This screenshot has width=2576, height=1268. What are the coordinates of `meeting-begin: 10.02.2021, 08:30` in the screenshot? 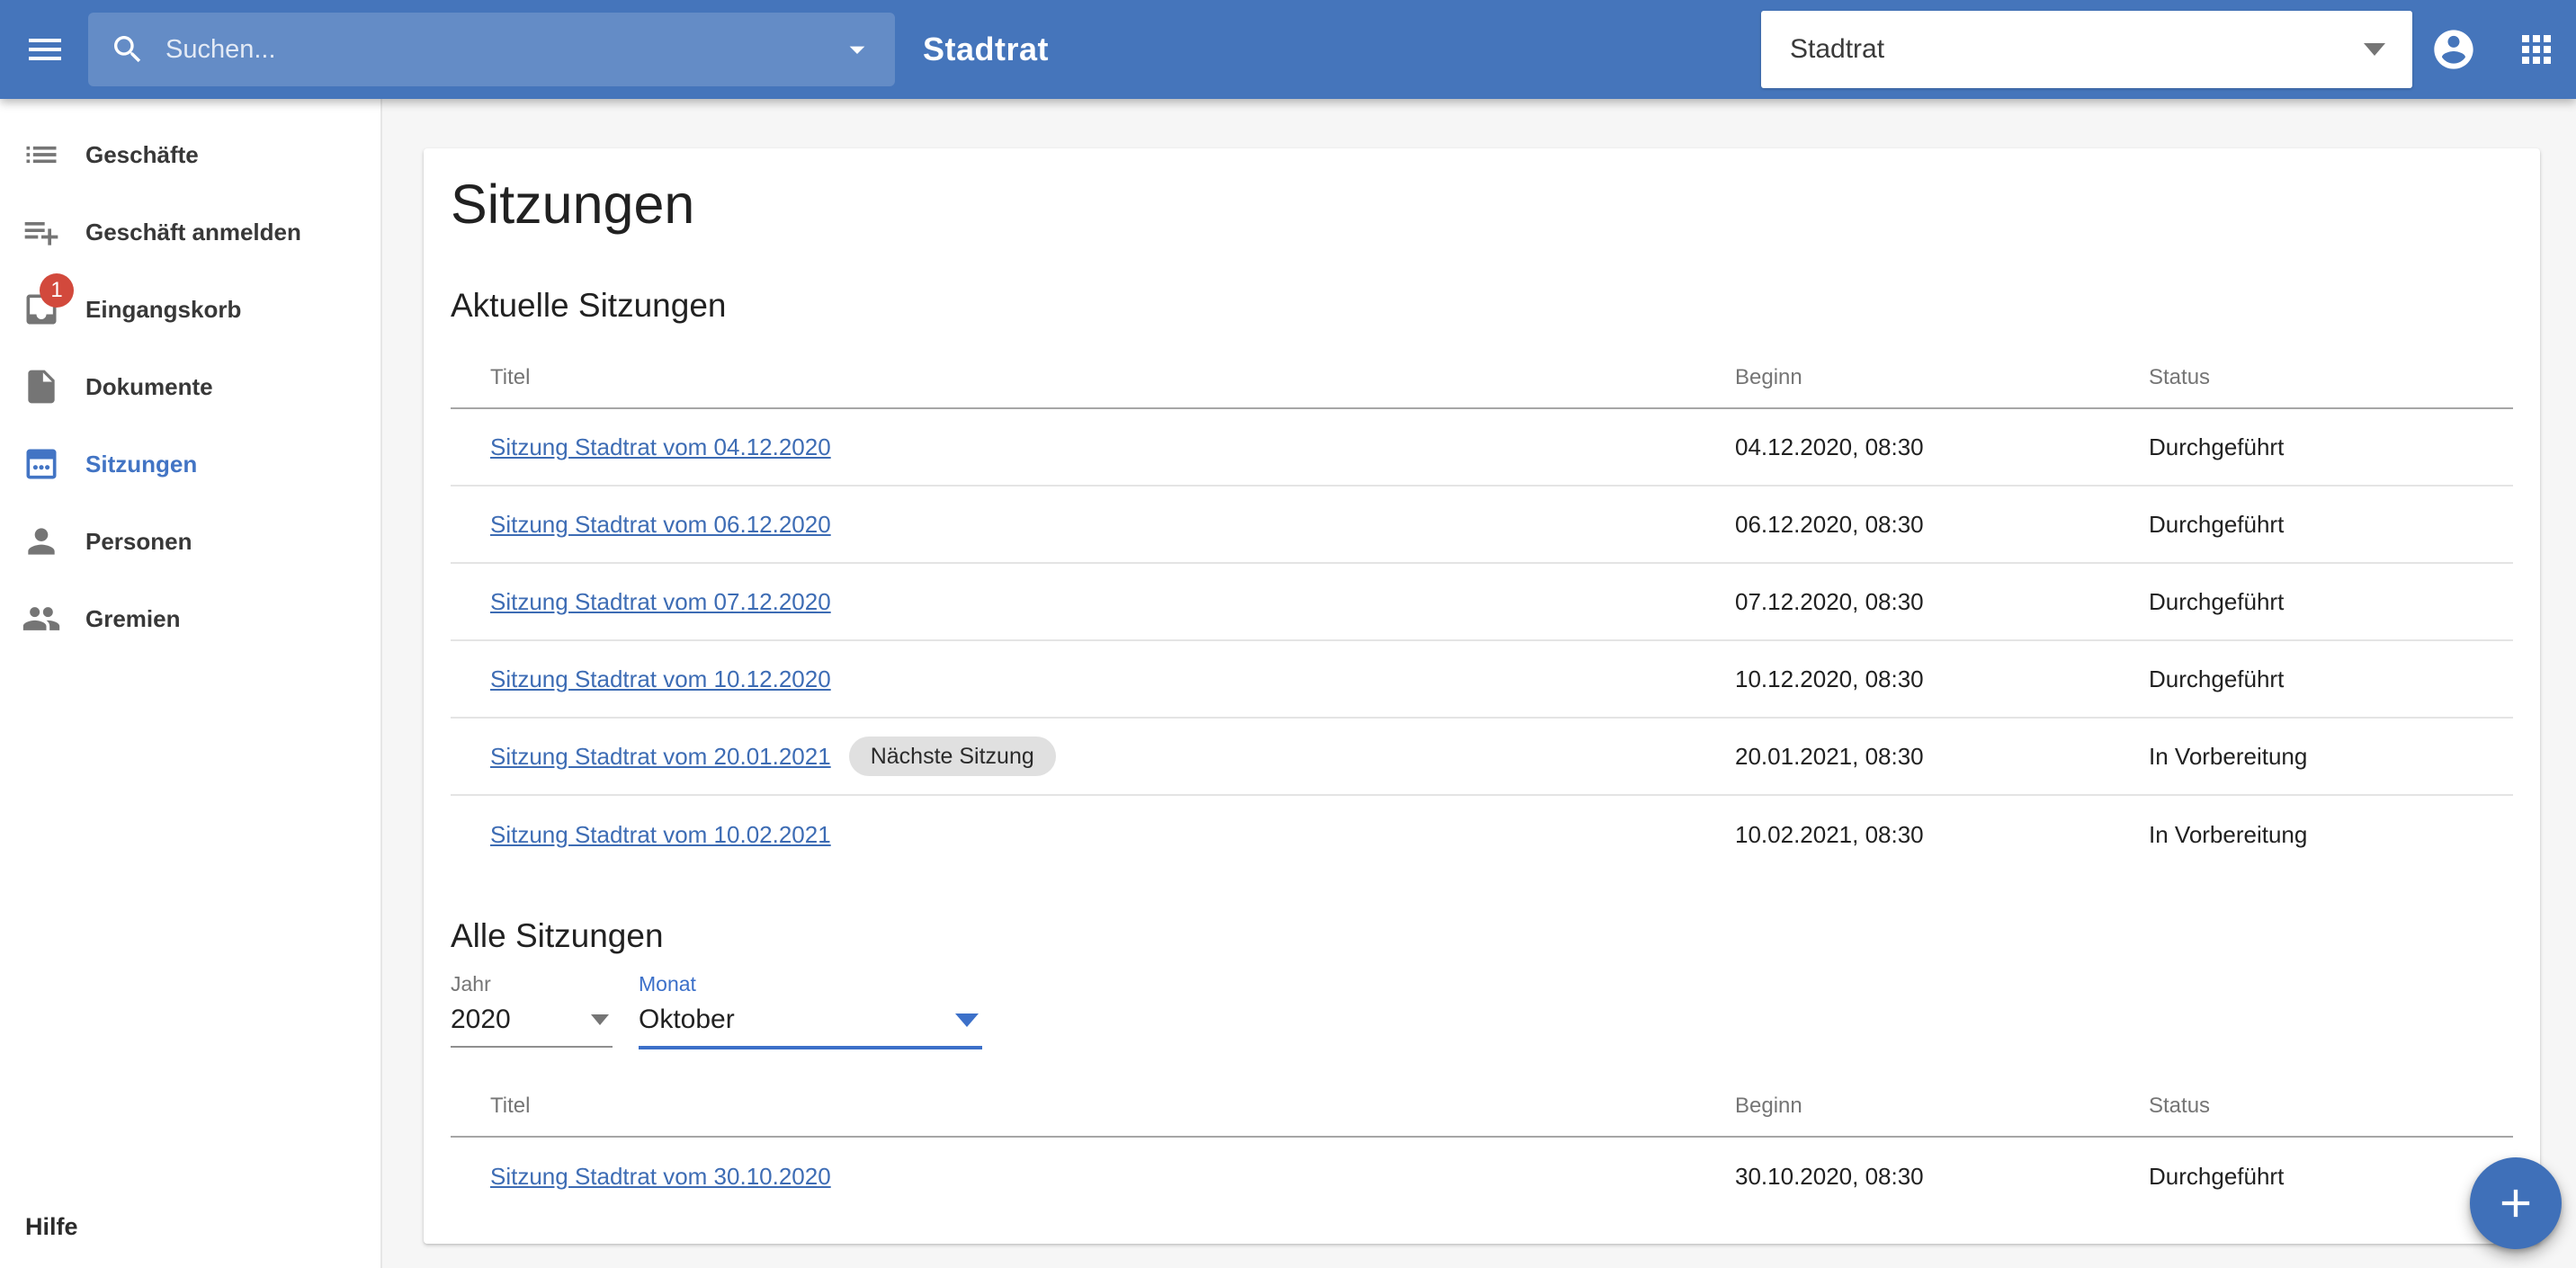 It's located at (1829, 834).